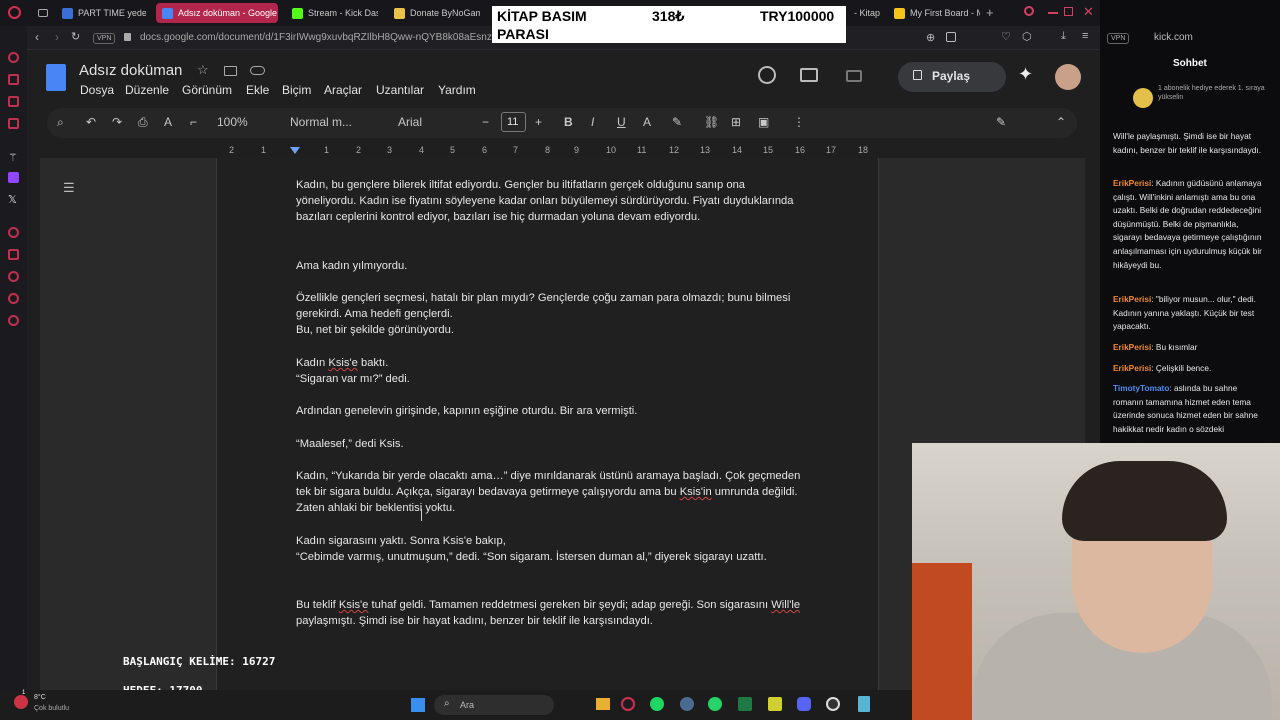 This screenshot has height=720, width=1280. I want to click on menu-format: Biçim, so click(296, 90).